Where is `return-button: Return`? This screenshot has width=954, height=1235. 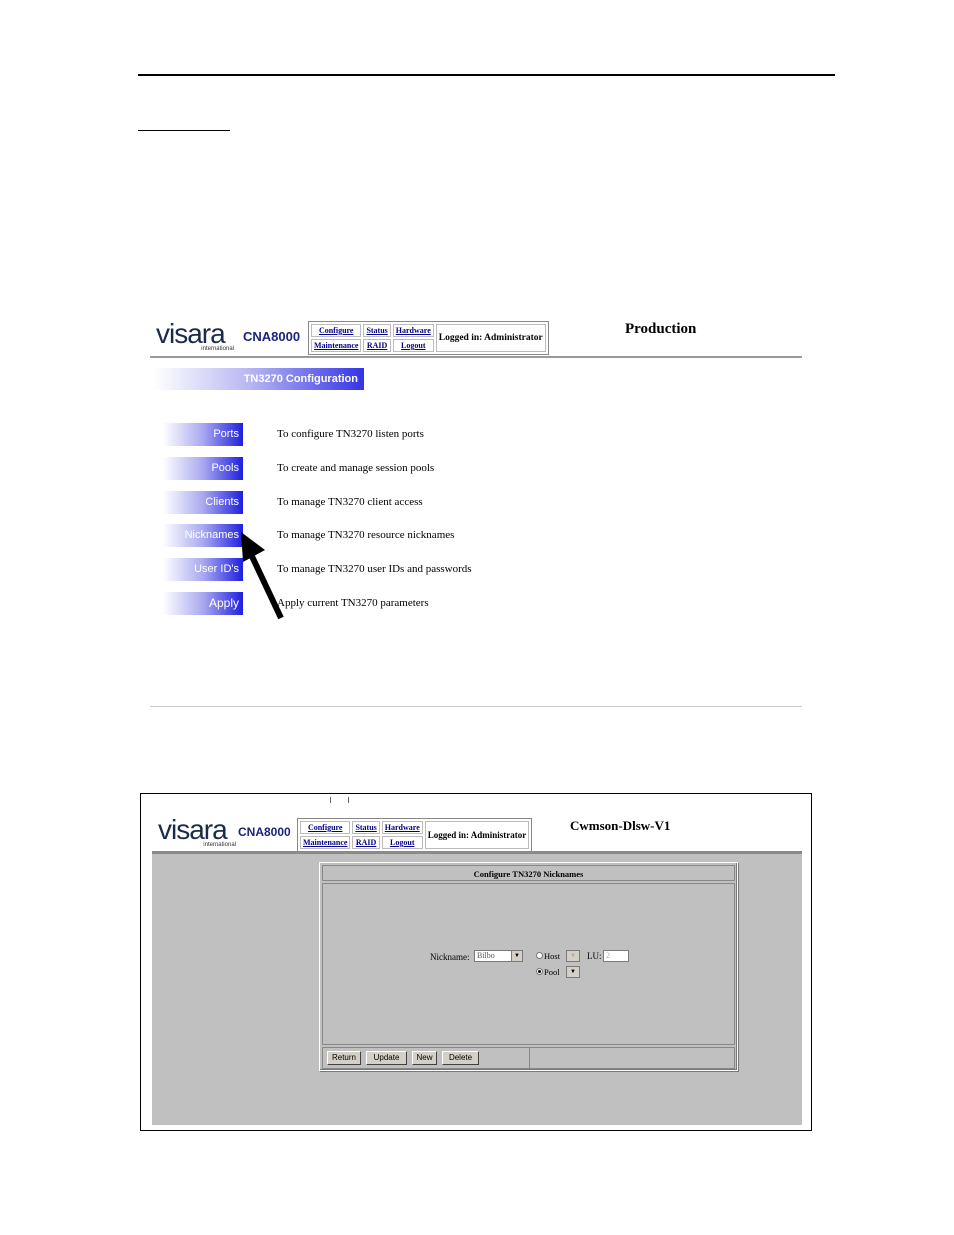
return-button: Return is located at coordinates (344, 1058).